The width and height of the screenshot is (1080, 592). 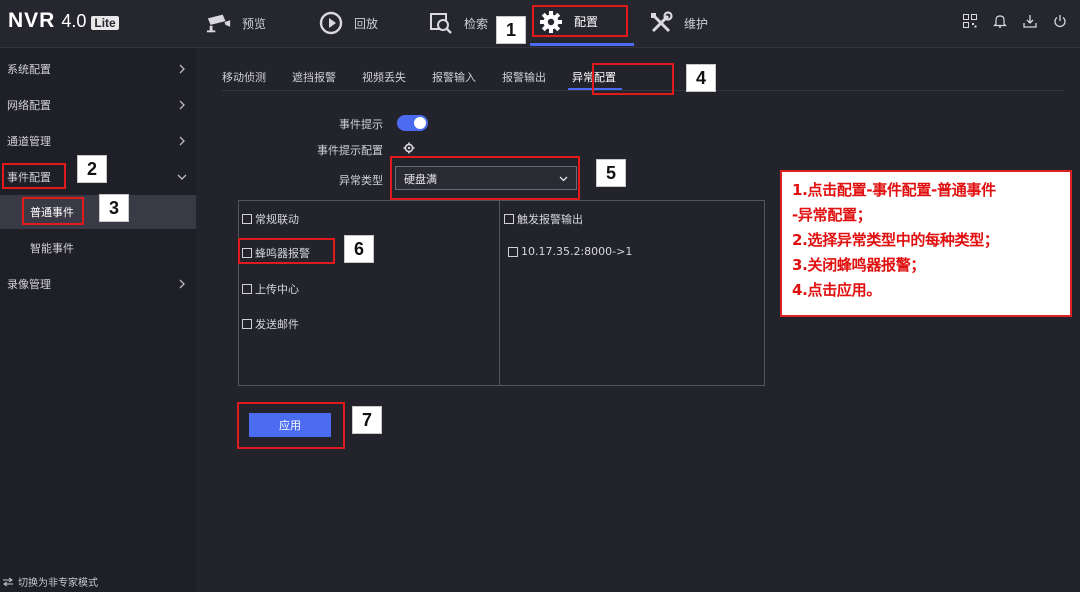 I want to click on nav-search: 检索, so click(x=458, y=23).